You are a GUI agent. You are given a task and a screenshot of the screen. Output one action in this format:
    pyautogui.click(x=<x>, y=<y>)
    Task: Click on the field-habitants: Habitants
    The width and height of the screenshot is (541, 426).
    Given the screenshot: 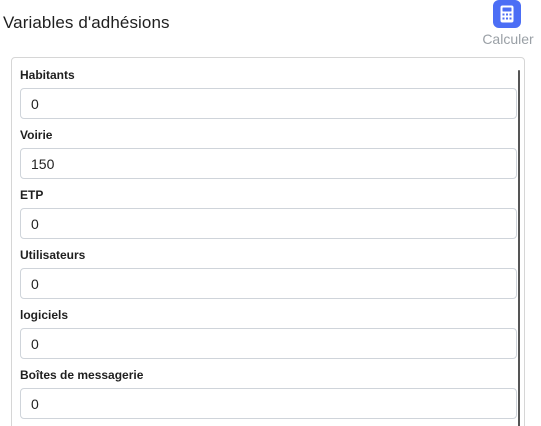 What is the action you would take?
    pyautogui.click(x=268, y=92)
    